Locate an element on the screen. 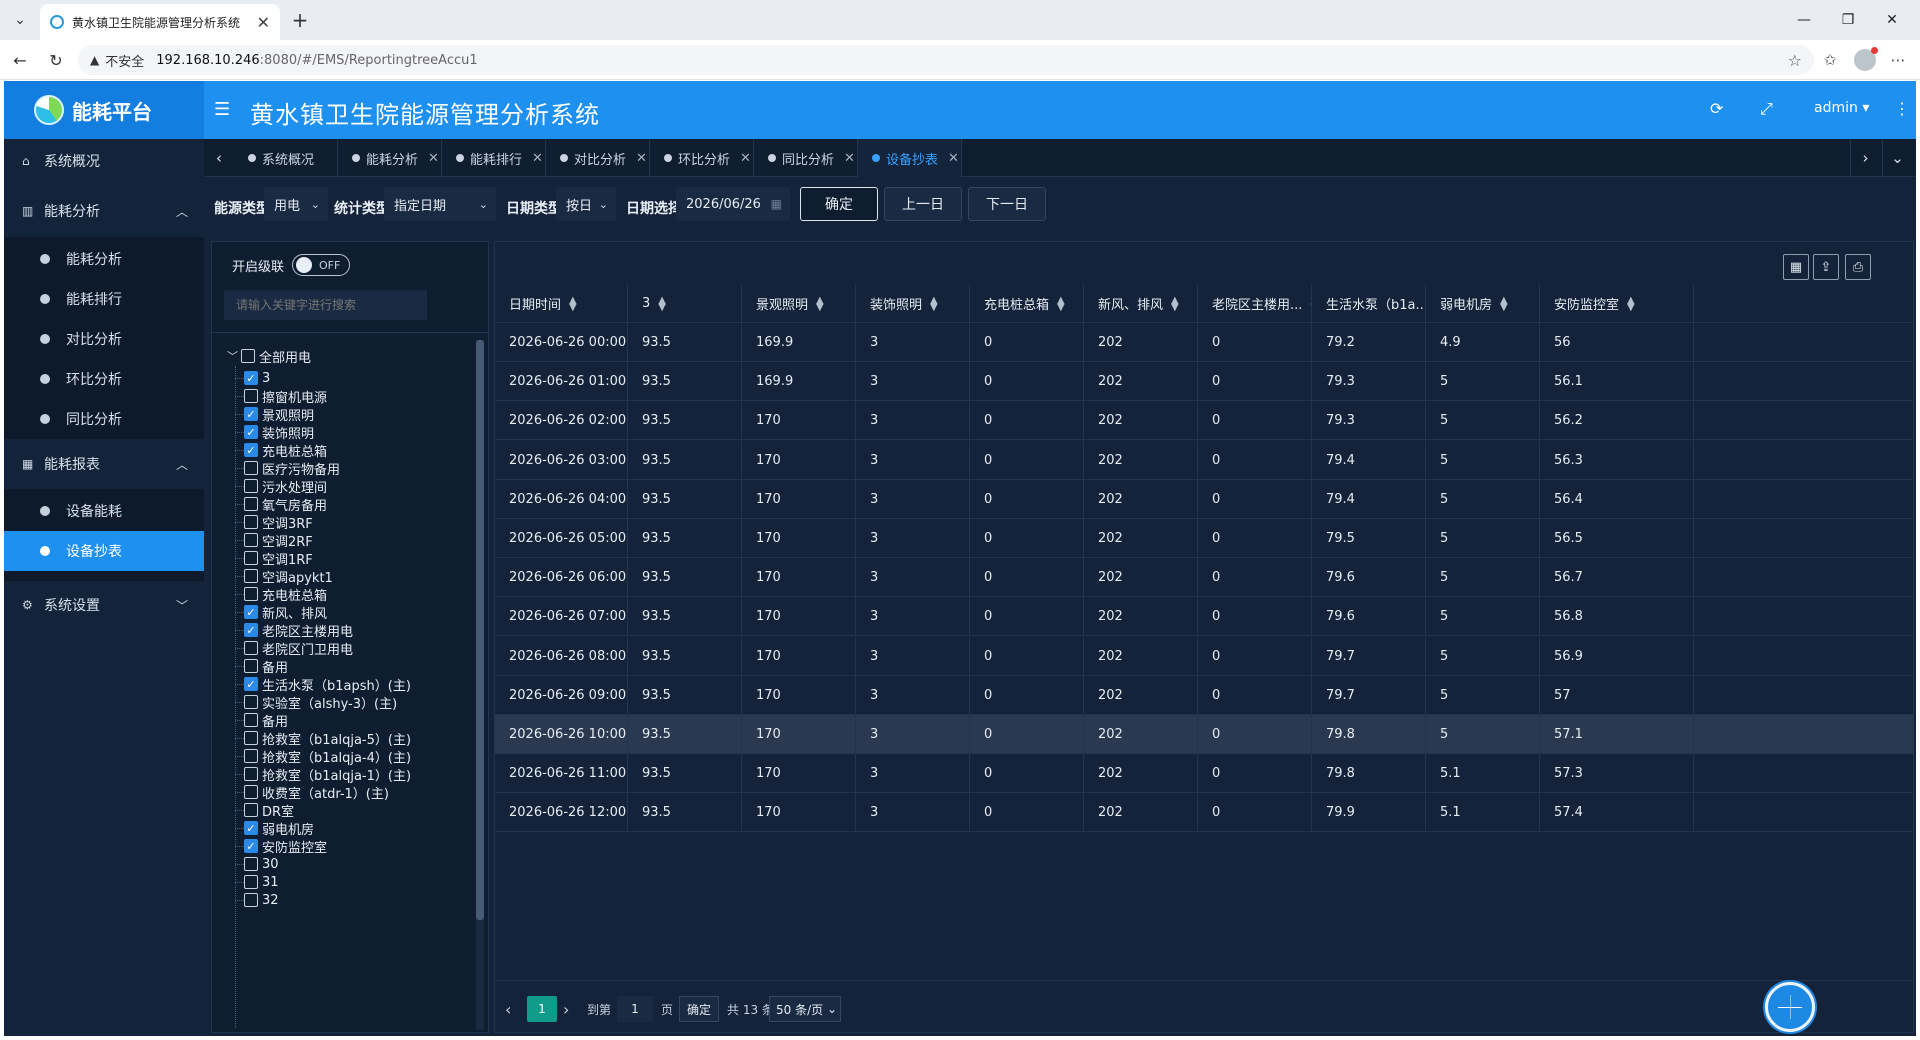 This screenshot has width=1920, height=1040. column-header: 生活水泵（b1a...▲▼ is located at coordinates (1369, 303).